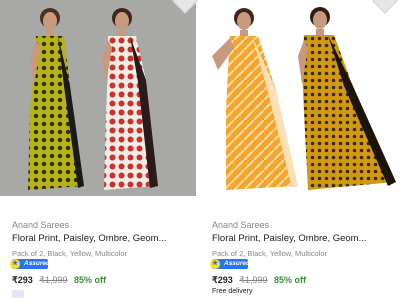 This screenshot has height=298, width=400. What do you see at coordinates (232, 291) in the screenshot?
I see `delivery-text: Free delivery` at bounding box center [232, 291].